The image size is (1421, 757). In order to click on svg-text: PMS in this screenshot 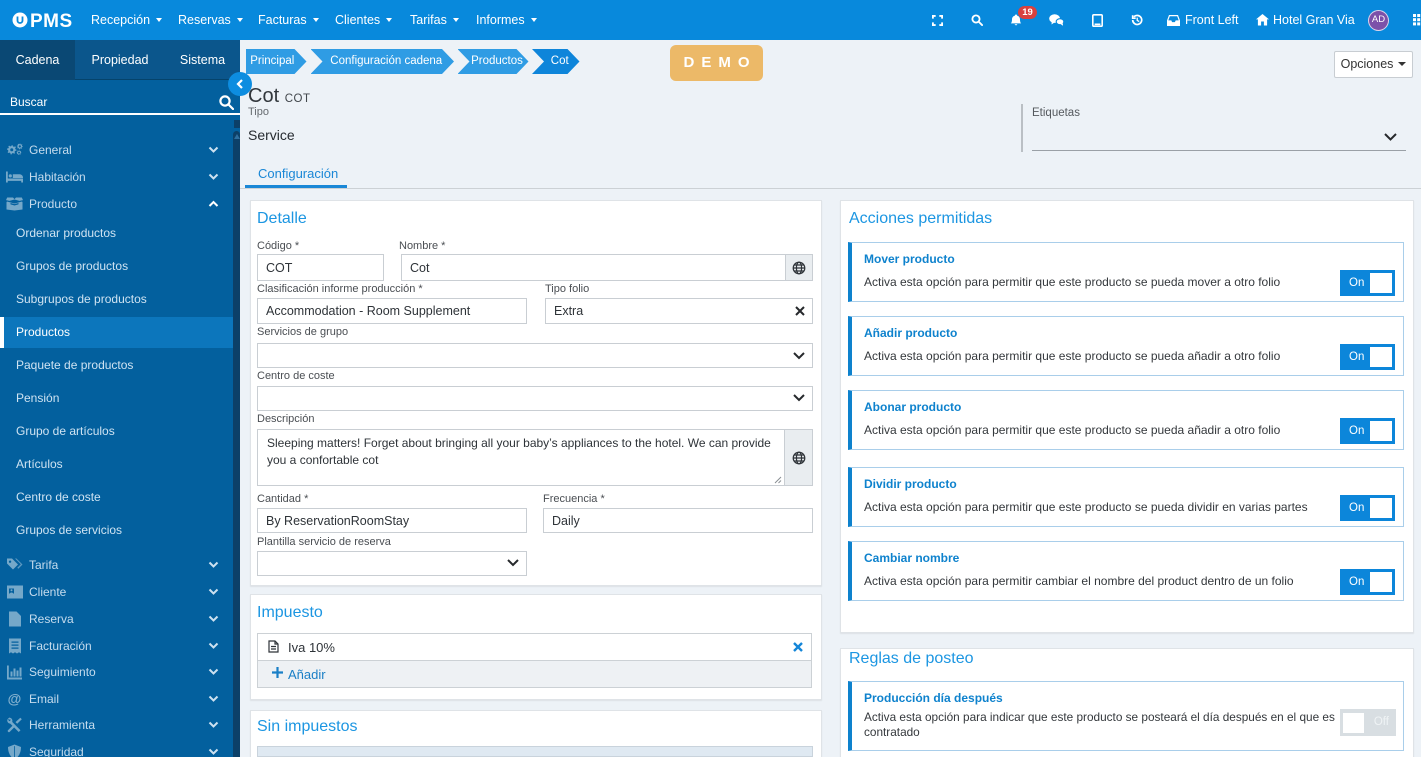, I will do `click(51, 21)`.